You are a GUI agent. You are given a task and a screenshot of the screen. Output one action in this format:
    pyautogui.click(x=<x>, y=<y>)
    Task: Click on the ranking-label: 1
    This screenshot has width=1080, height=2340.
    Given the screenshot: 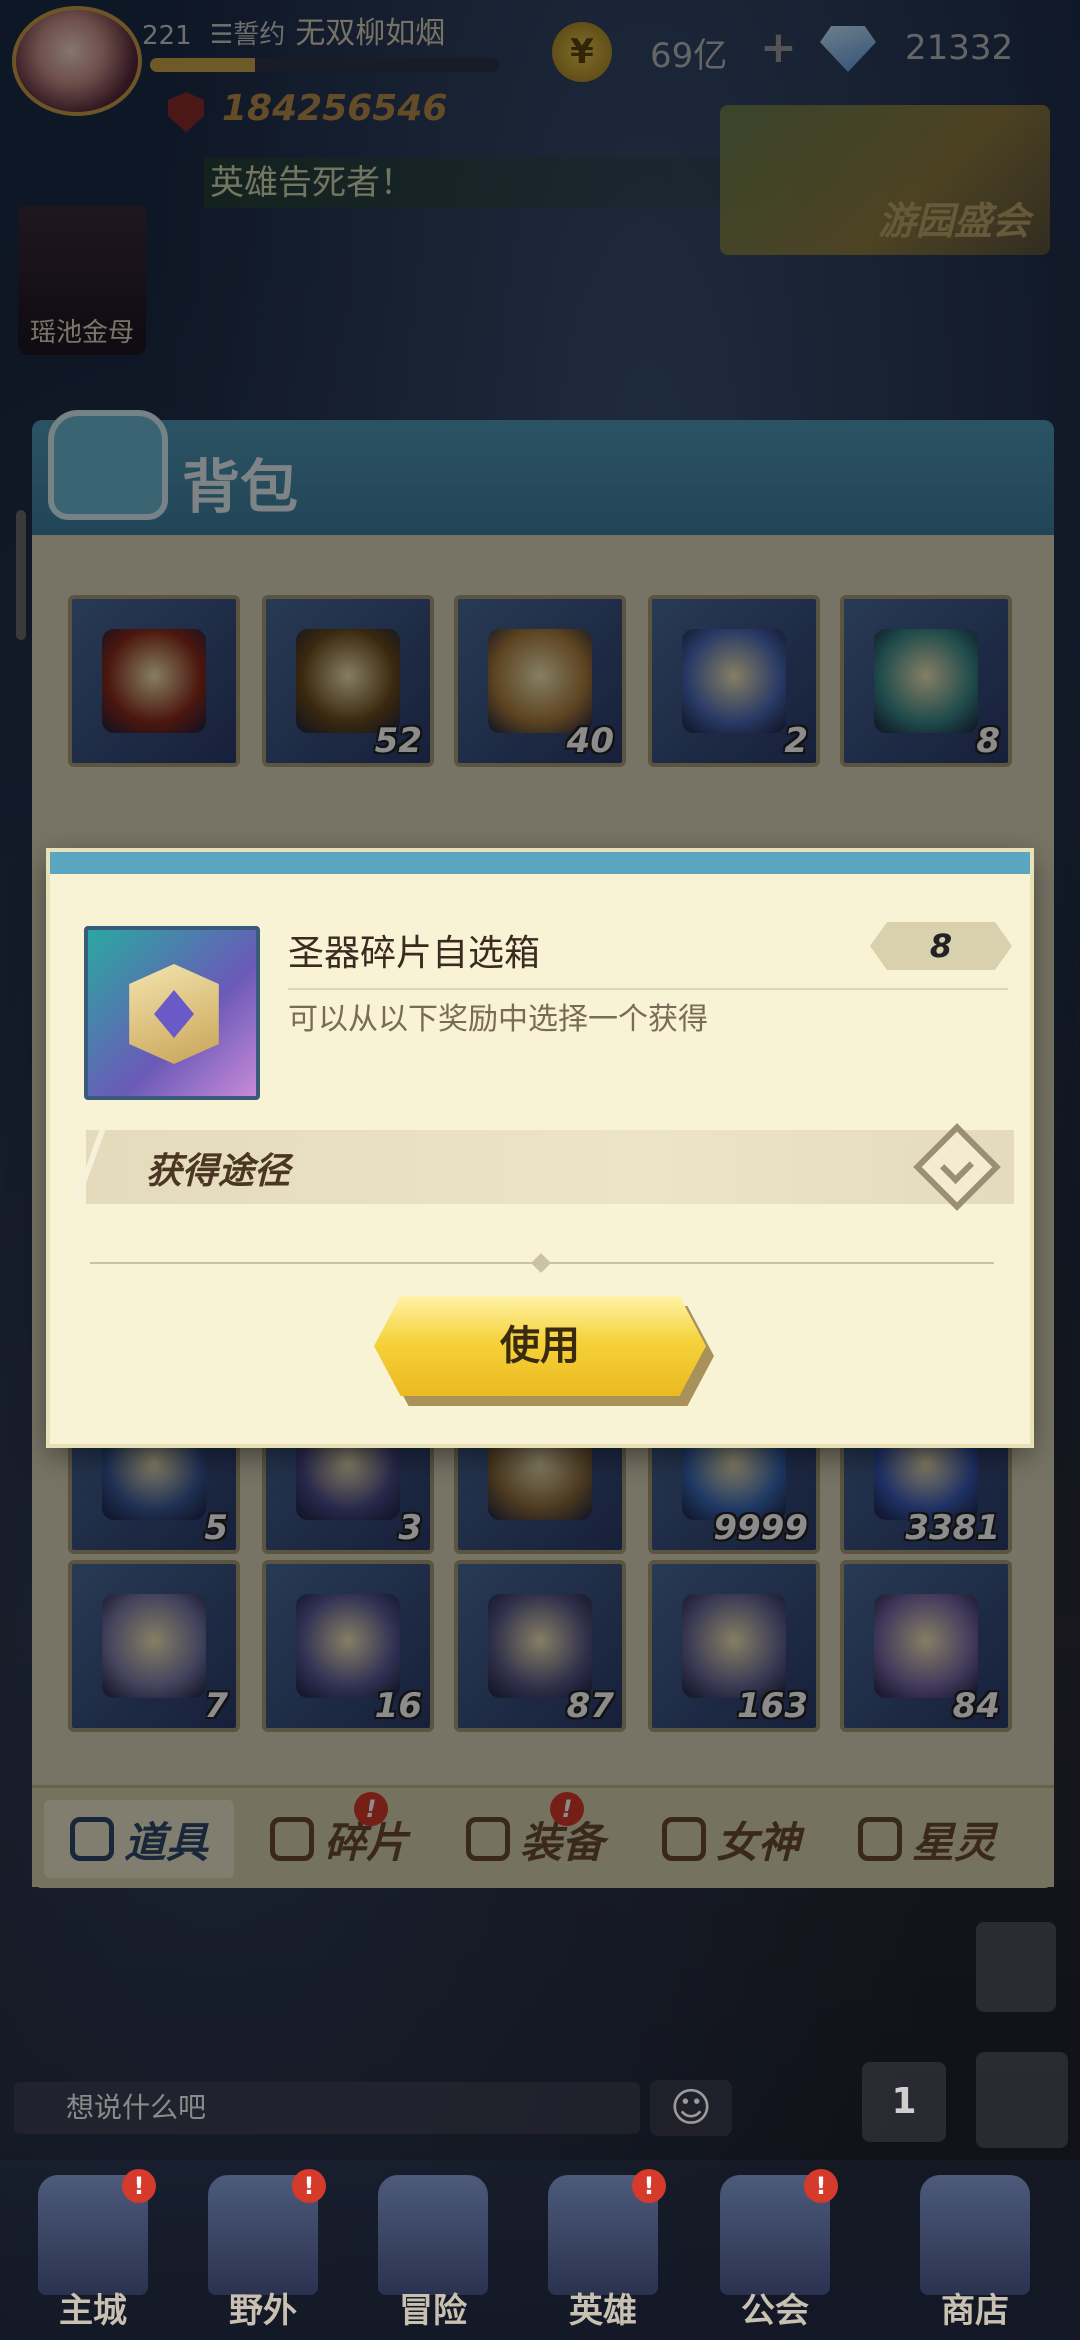 What is the action you would take?
    pyautogui.click(x=904, y=2101)
    